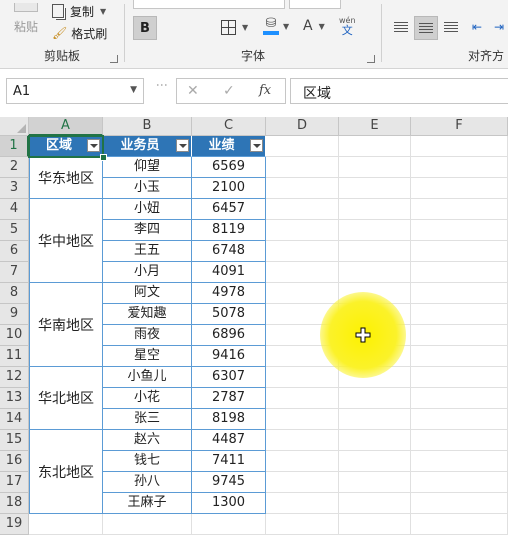 The image size is (508, 535). I want to click on clipboard-dialog-launcher-icon, so click(114, 59).